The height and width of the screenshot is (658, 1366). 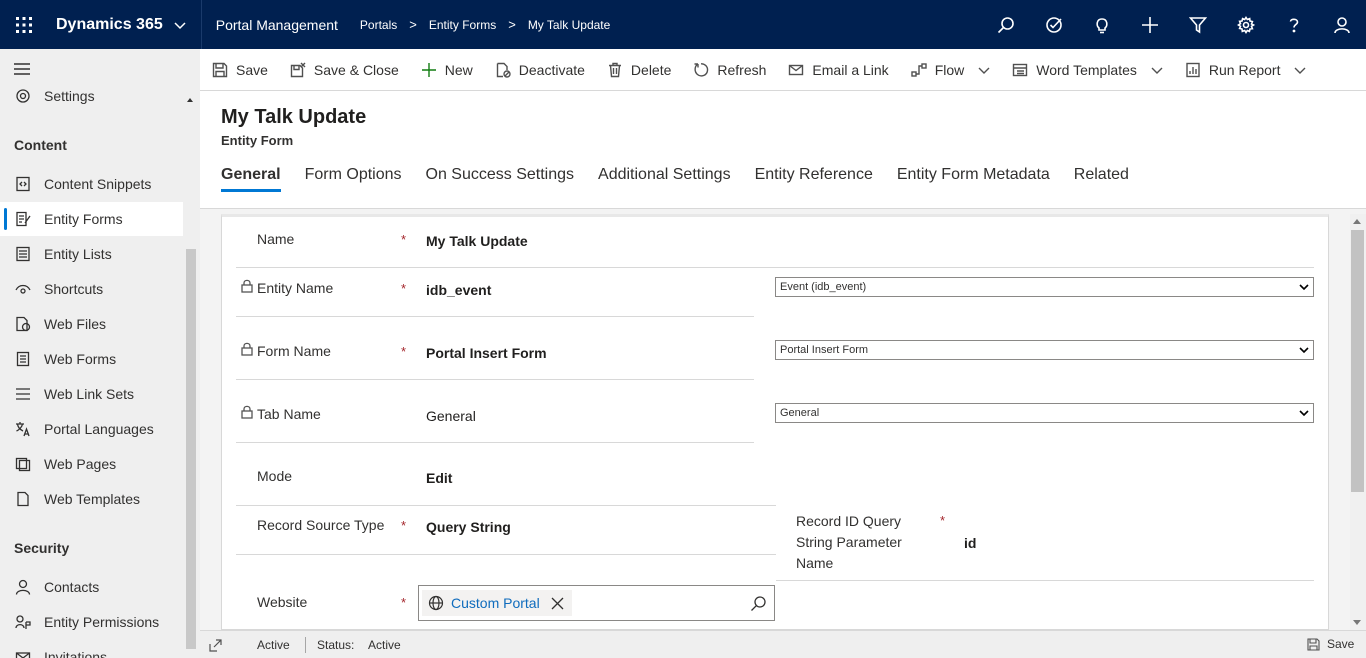 What do you see at coordinates (91, 587) in the screenshot?
I see `sidebar-item-contacts: Contacts` at bounding box center [91, 587].